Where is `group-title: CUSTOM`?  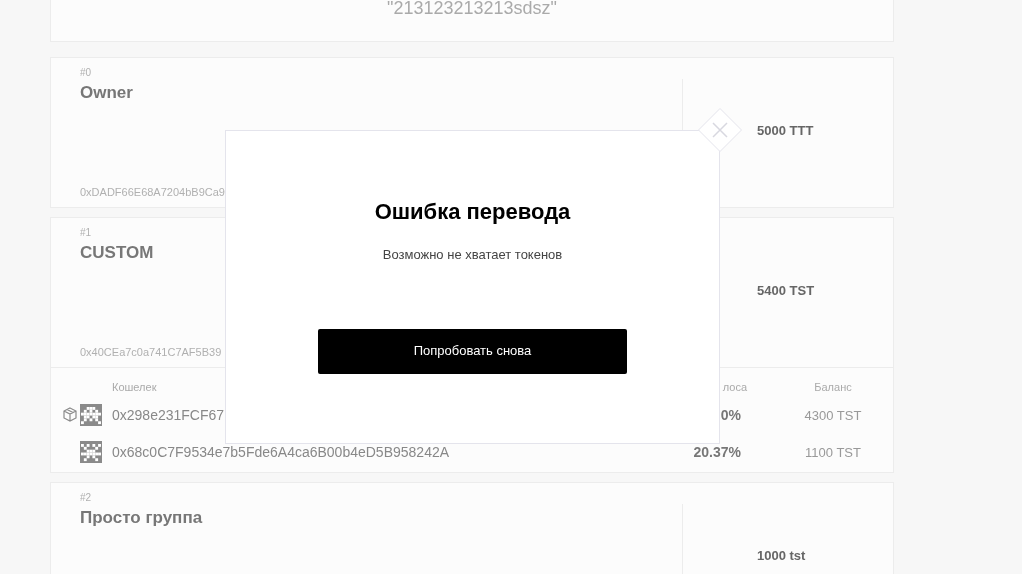 group-title: CUSTOM is located at coordinates (117, 253).